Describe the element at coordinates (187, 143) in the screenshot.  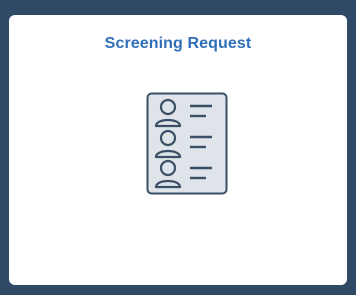
I see `person-list-document-icon` at that location.